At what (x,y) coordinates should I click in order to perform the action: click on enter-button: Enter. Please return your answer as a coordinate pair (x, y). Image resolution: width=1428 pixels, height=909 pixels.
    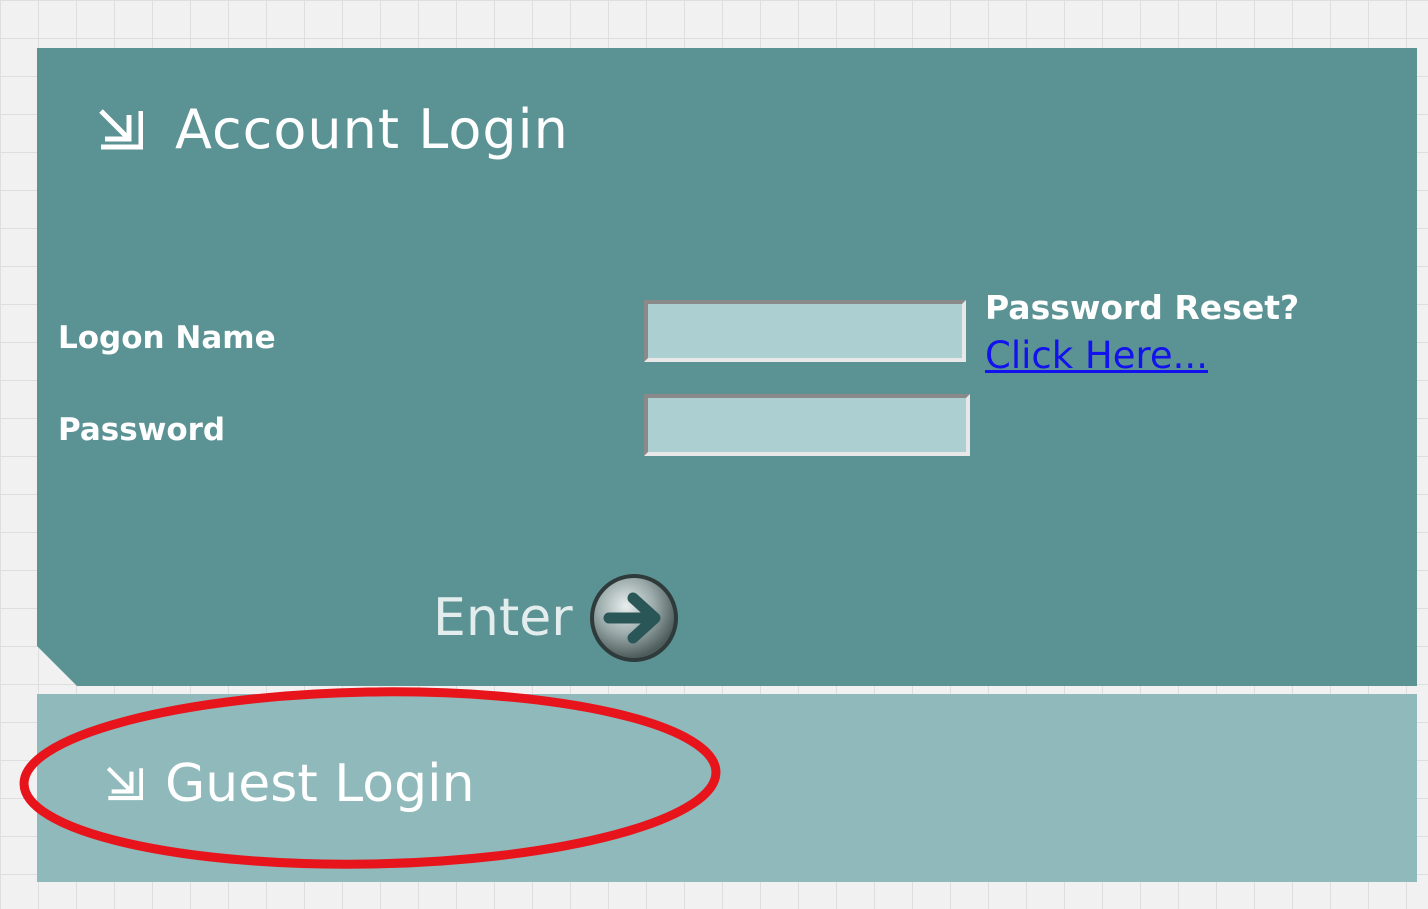
    Looking at the image, I should click on (557, 618).